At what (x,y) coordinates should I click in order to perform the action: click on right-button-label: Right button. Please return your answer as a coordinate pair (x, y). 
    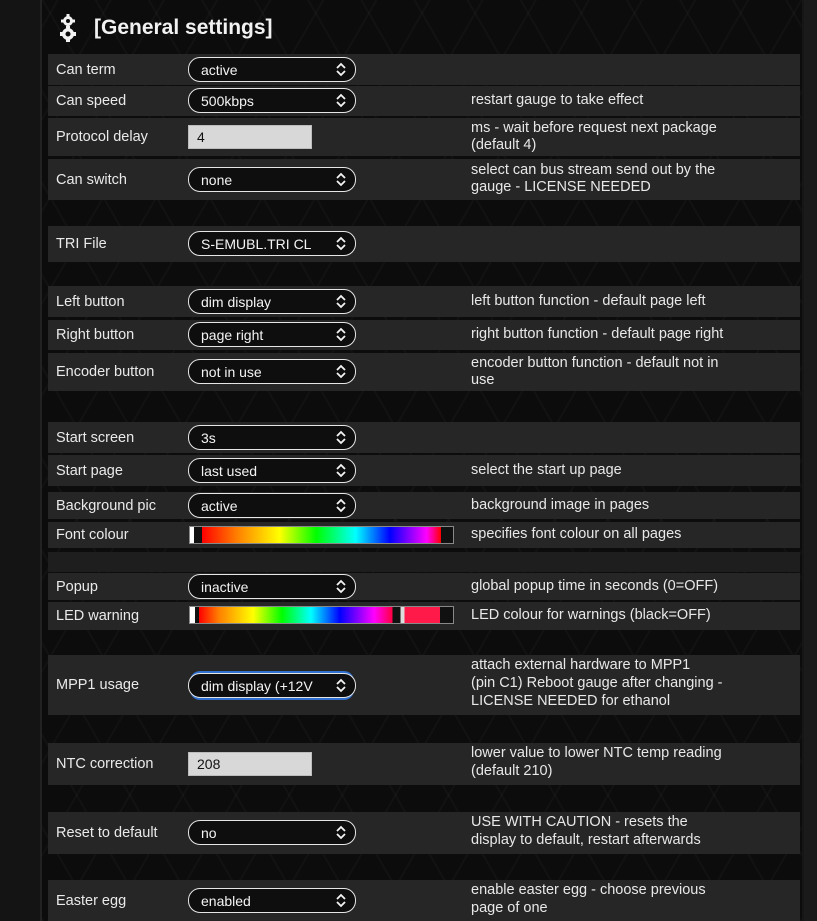
    Looking at the image, I should click on (95, 335).